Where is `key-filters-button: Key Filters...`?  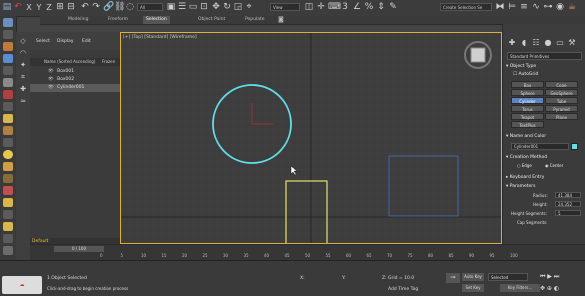 key-filters-button: Key Filters... is located at coordinates (520, 288).